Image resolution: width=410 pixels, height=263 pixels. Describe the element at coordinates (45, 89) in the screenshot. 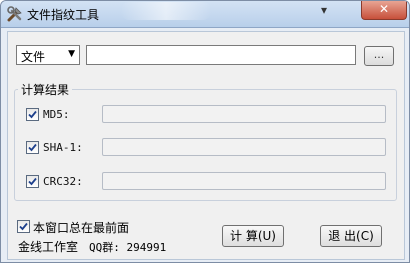

I see `results-group-title: 计算结果` at that location.